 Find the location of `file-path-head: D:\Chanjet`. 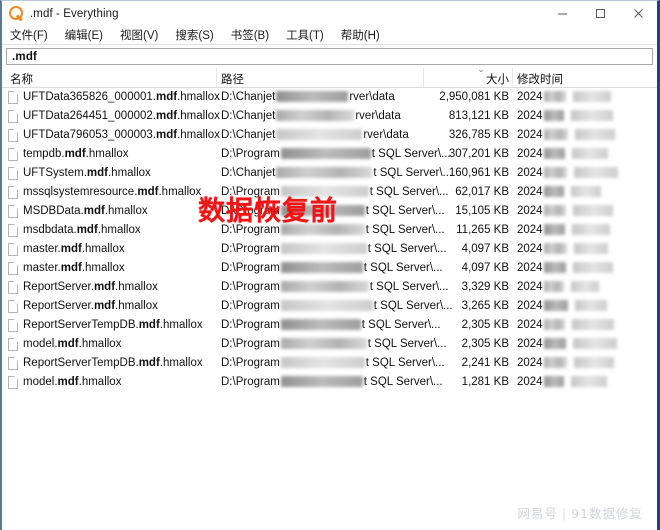

file-path-head: D:\Chanjet is located at coordinates (248, 173).